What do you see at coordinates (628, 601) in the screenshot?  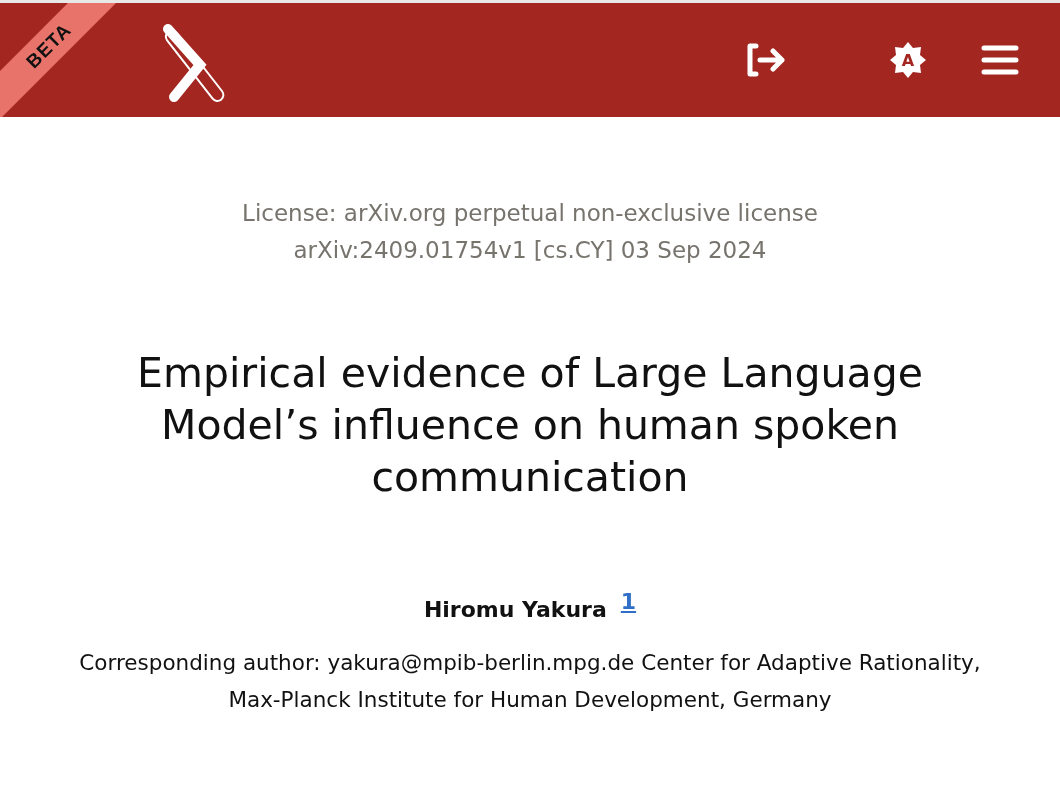 I see `affiliation-link: 1` at bounding box center [628, 601].